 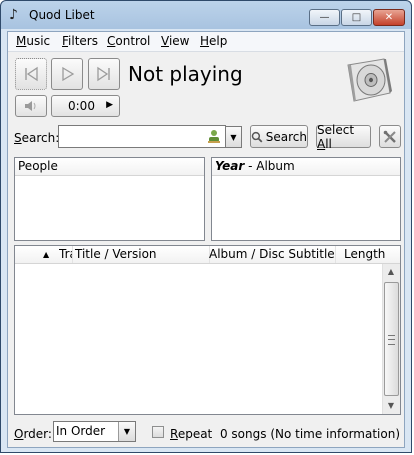 What do you see at coordinates (158, 432) in the screenshot?
I see `repeat-checkbox` at bounding box center [158, 432].